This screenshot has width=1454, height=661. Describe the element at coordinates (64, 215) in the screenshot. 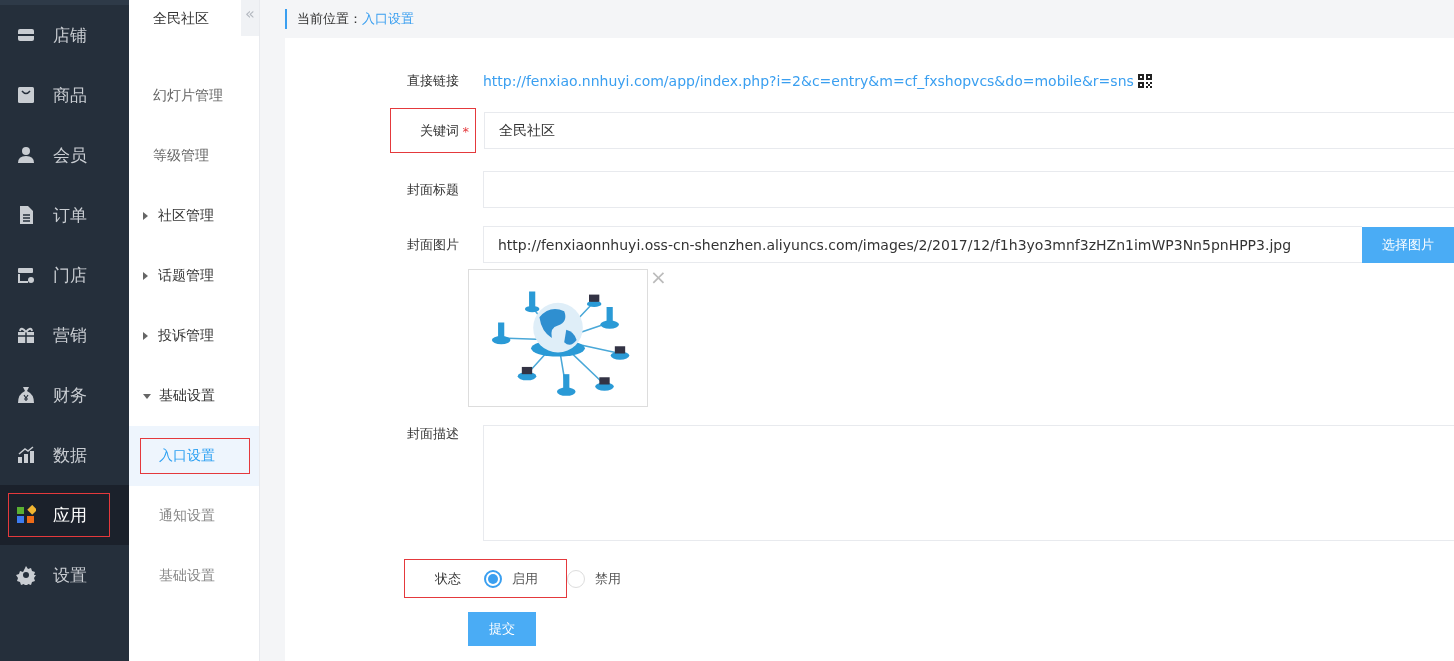

I see `nav-item: 订单` at that location.